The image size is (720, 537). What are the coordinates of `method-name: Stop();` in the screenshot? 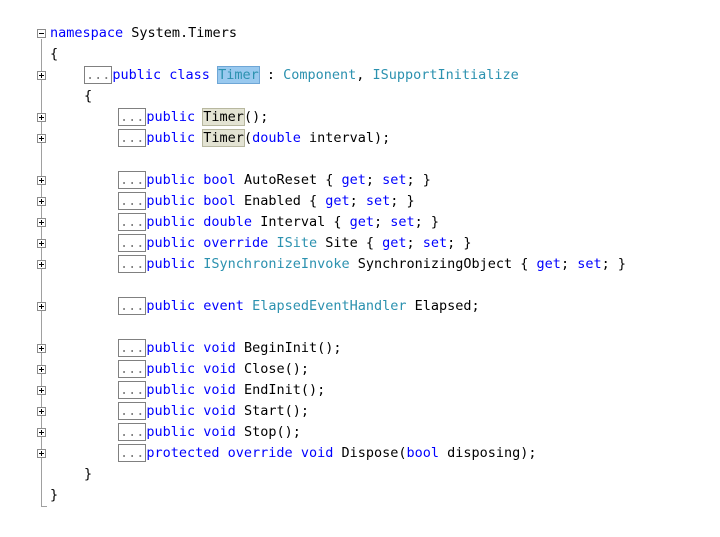 It's located at (272, 432).